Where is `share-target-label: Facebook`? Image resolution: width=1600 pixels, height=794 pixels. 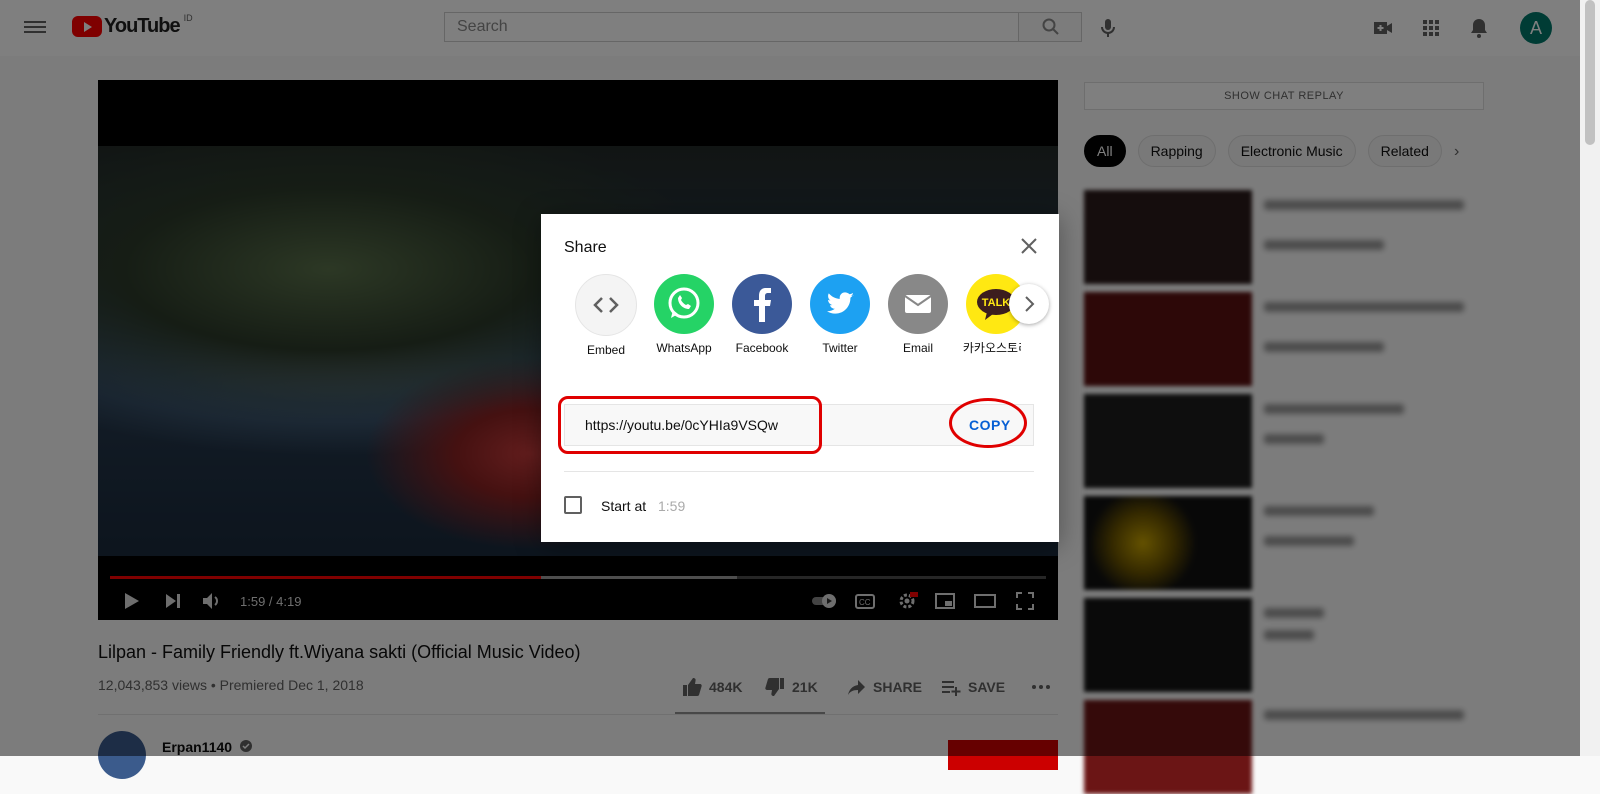 share-target-label: Facebook is located at coordinates (762, 348).